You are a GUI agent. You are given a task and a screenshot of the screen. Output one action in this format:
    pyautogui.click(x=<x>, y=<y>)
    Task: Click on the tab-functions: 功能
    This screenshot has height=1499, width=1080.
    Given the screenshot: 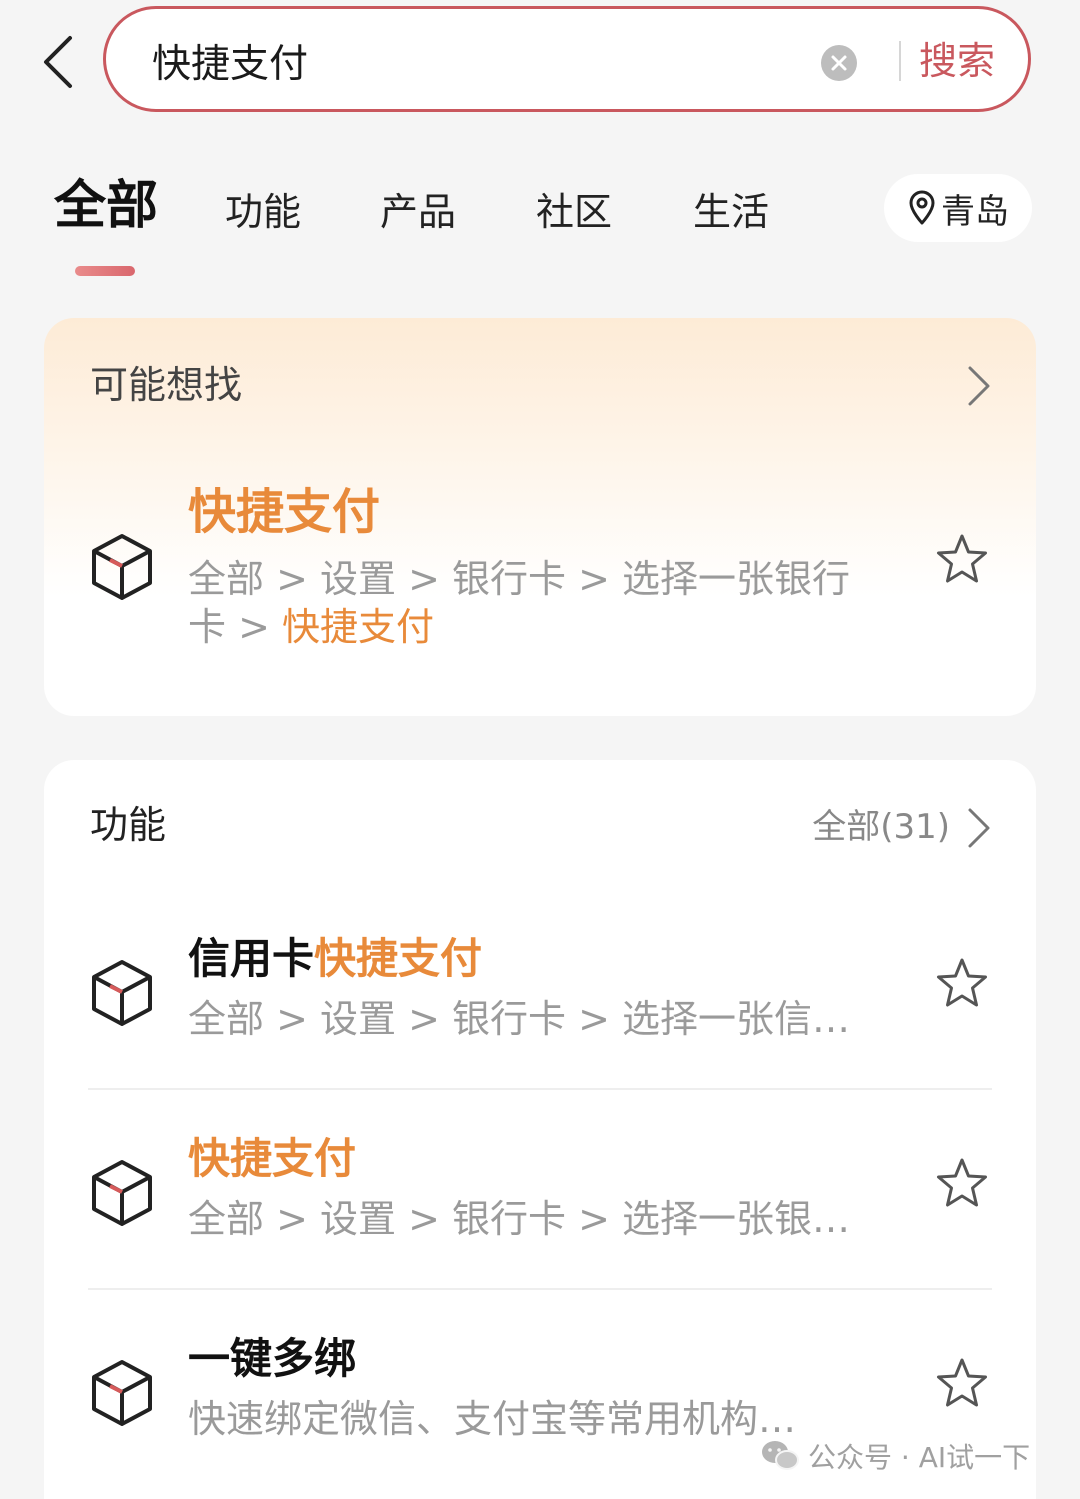 What is the action you would take?
    pyautogui.click(x=263, y=212)
    